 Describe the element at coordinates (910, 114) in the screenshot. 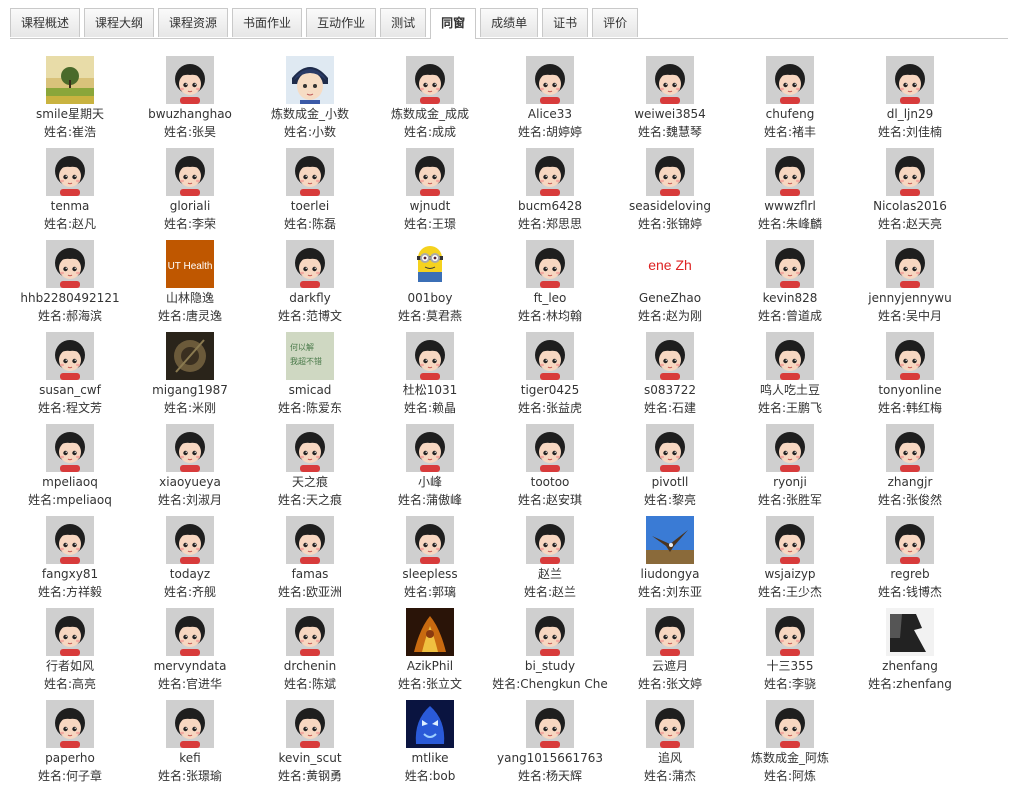

I see `classmate-username-link: dl_ljn29` at that location.